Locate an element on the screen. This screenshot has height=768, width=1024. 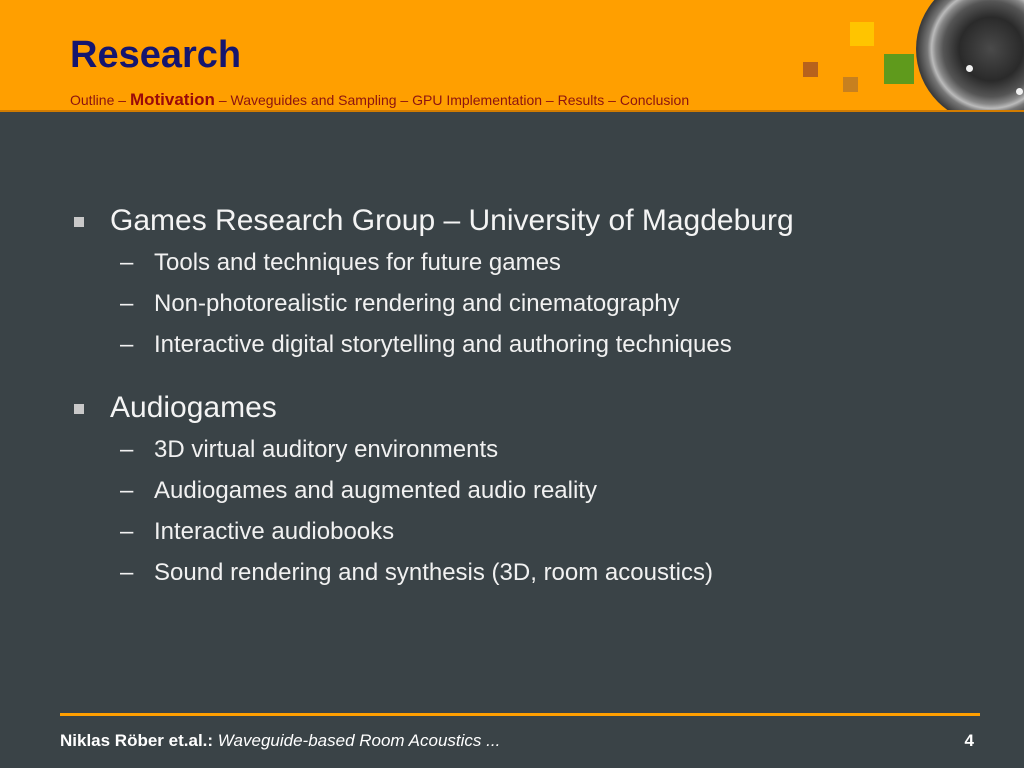
sub-bullet-item: – 3D virtual auditory environments is located at coordinates (520, 449).